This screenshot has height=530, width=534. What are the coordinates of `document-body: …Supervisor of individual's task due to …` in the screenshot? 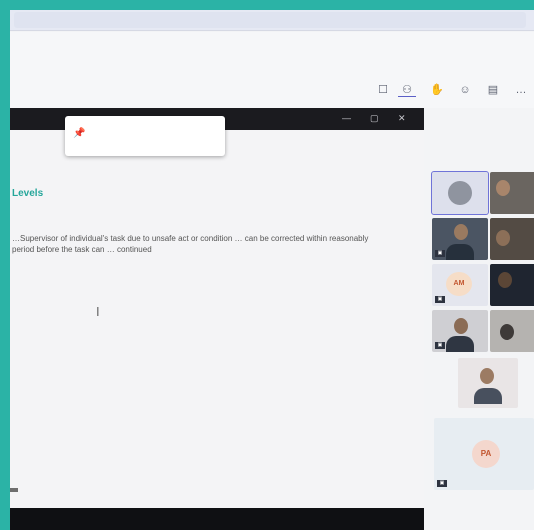 It's located at (190, 244).